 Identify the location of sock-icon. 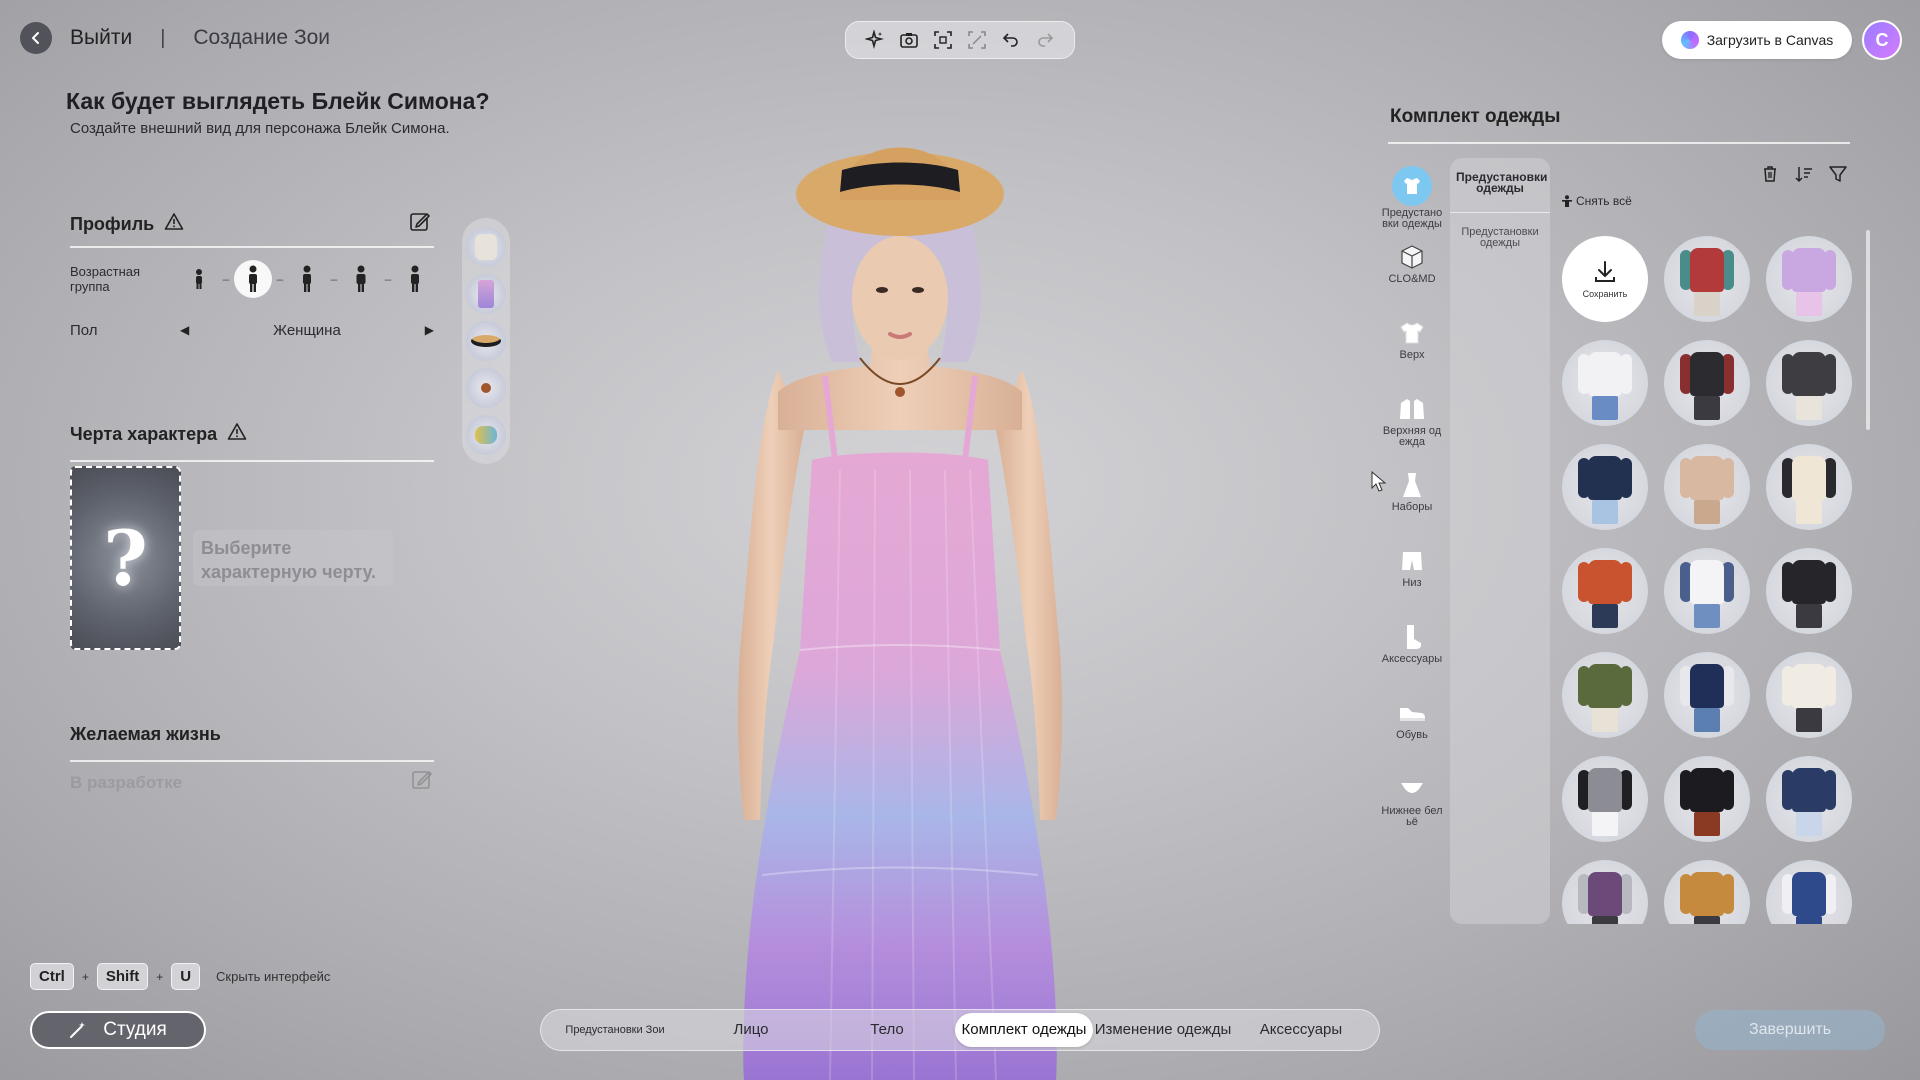
(1412, 637).